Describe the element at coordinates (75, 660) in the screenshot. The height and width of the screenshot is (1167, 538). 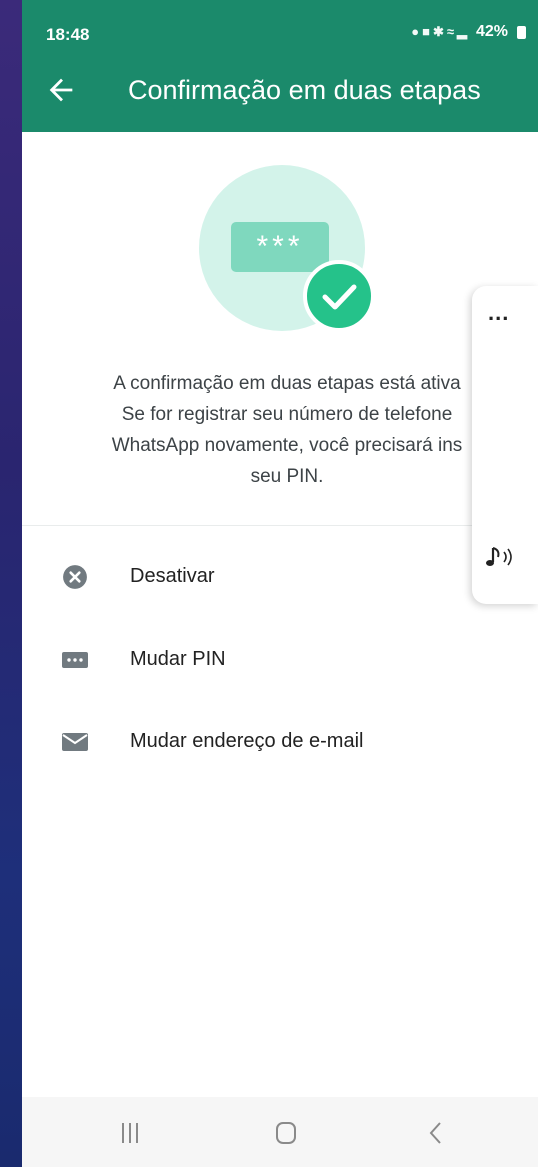
I see `pin-keyboard-icon` at that location.